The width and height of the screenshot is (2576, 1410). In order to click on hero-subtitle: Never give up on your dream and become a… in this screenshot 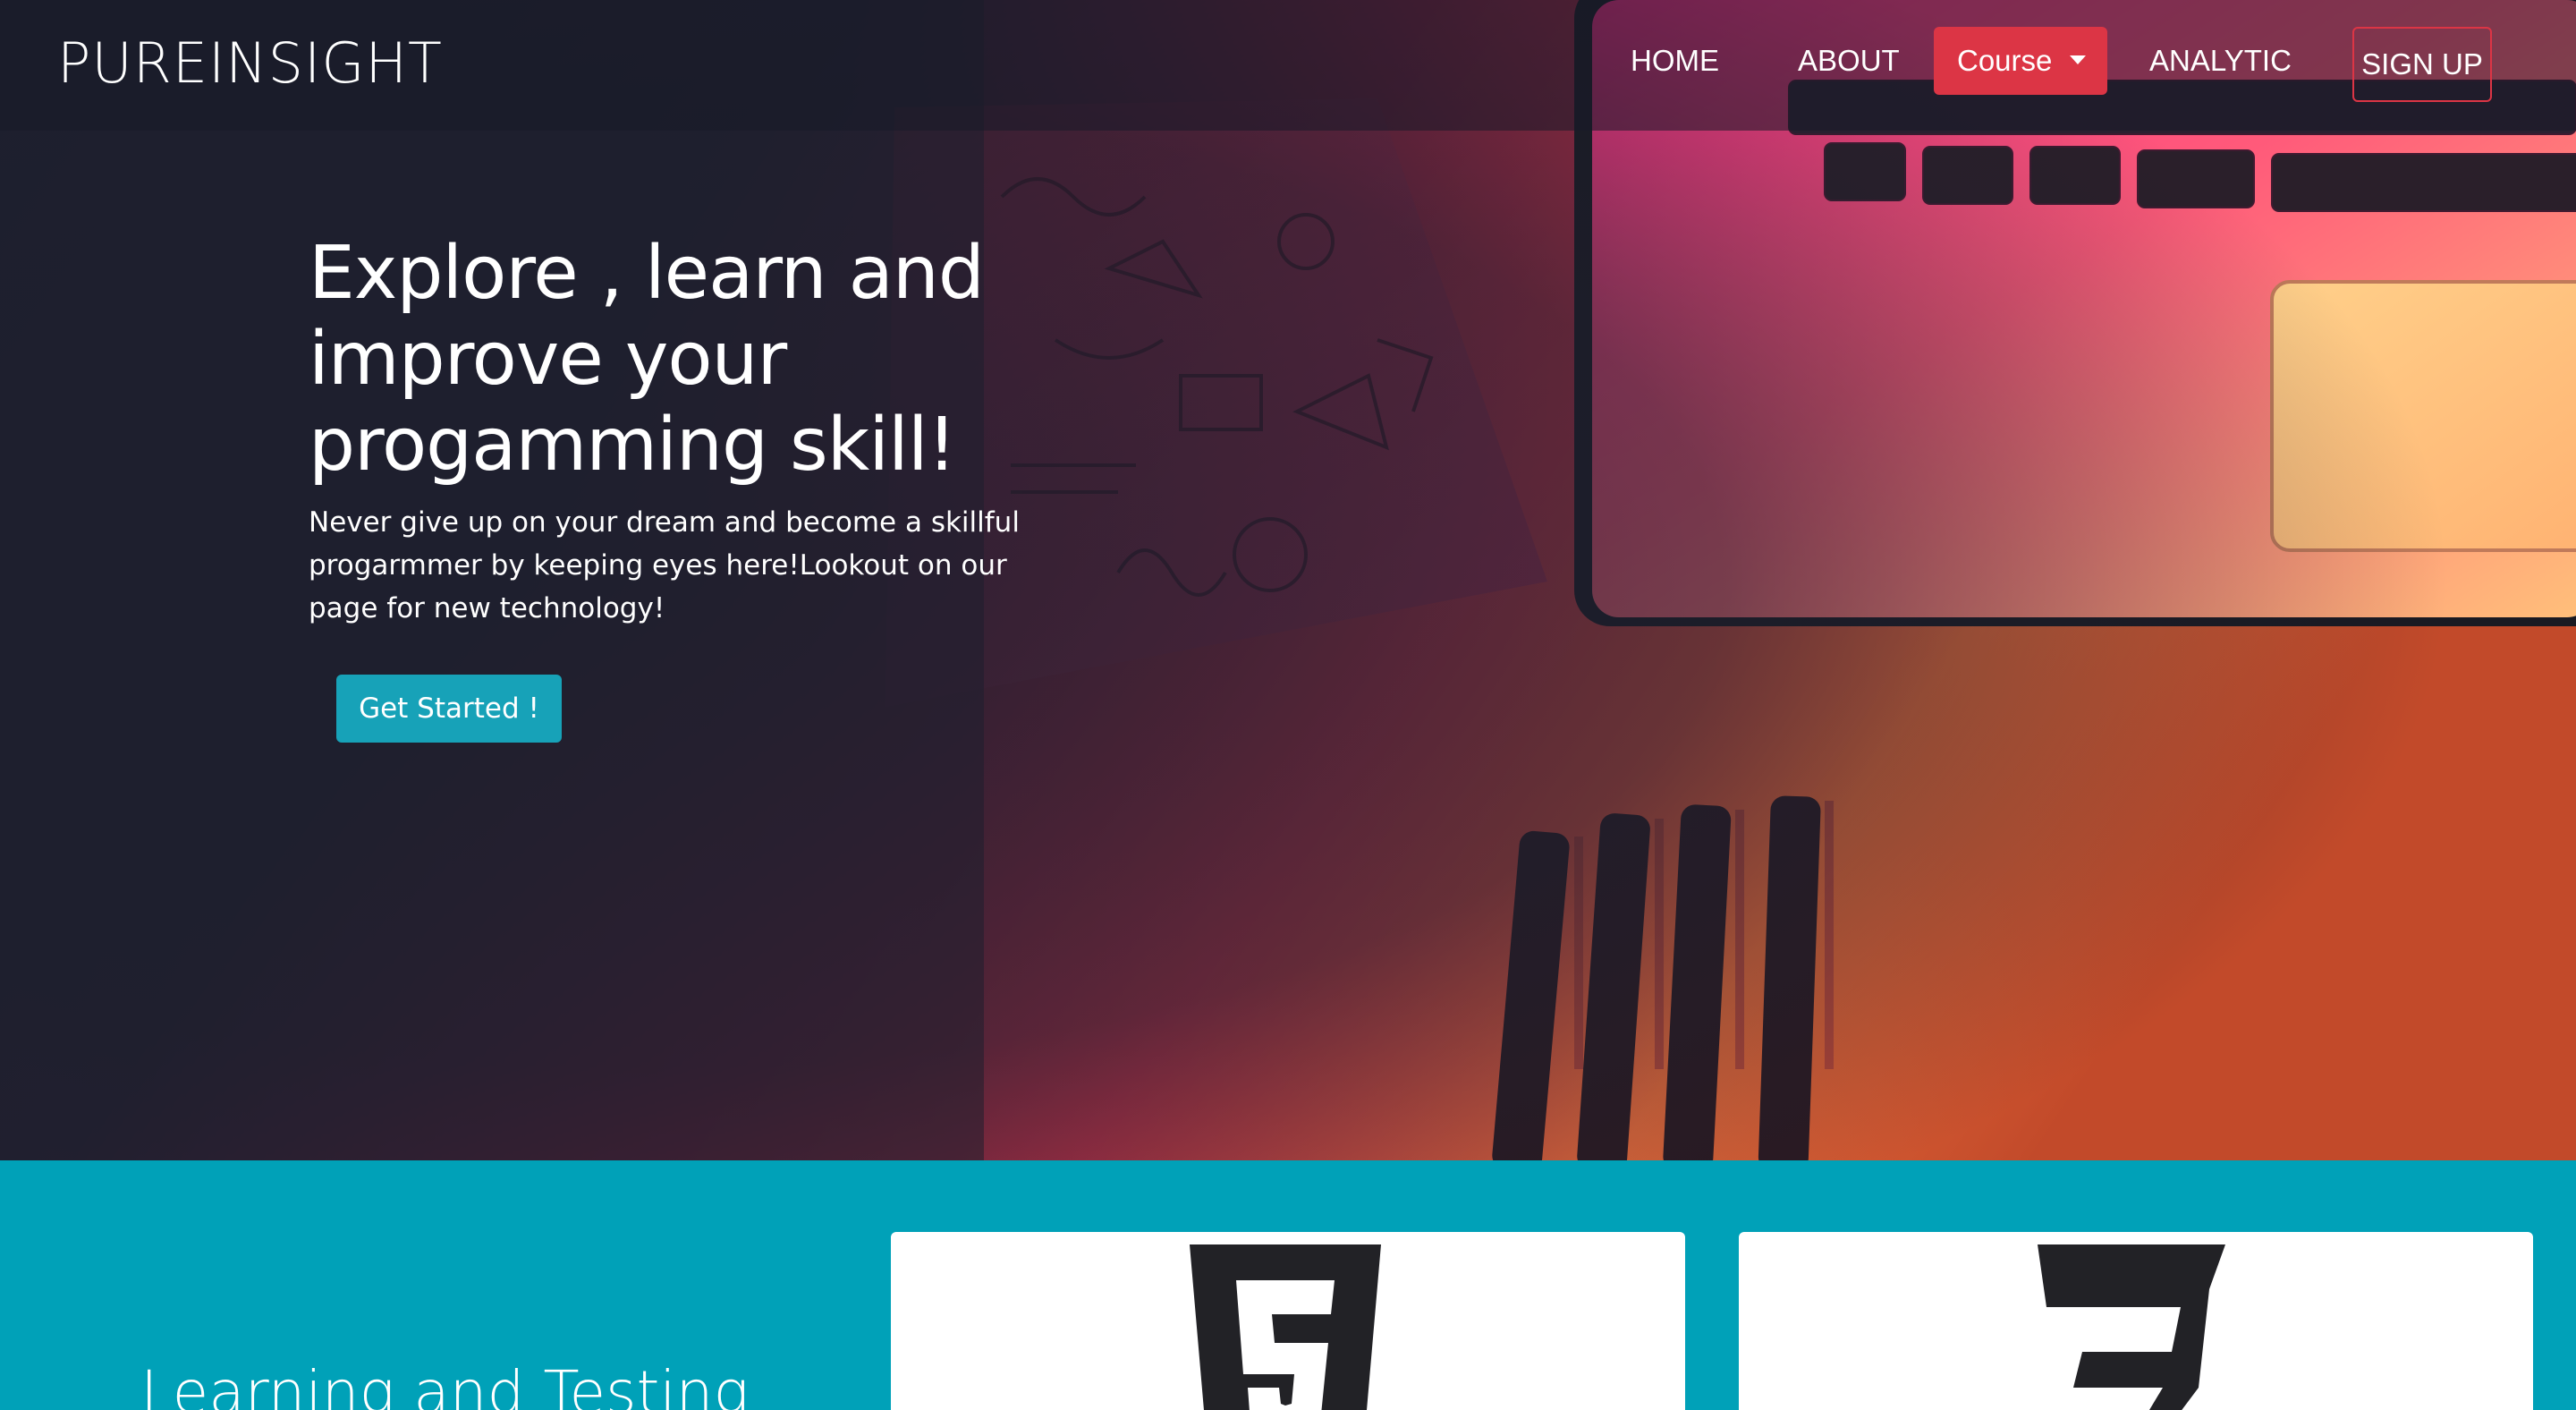, I will do `click(664, 565)`.